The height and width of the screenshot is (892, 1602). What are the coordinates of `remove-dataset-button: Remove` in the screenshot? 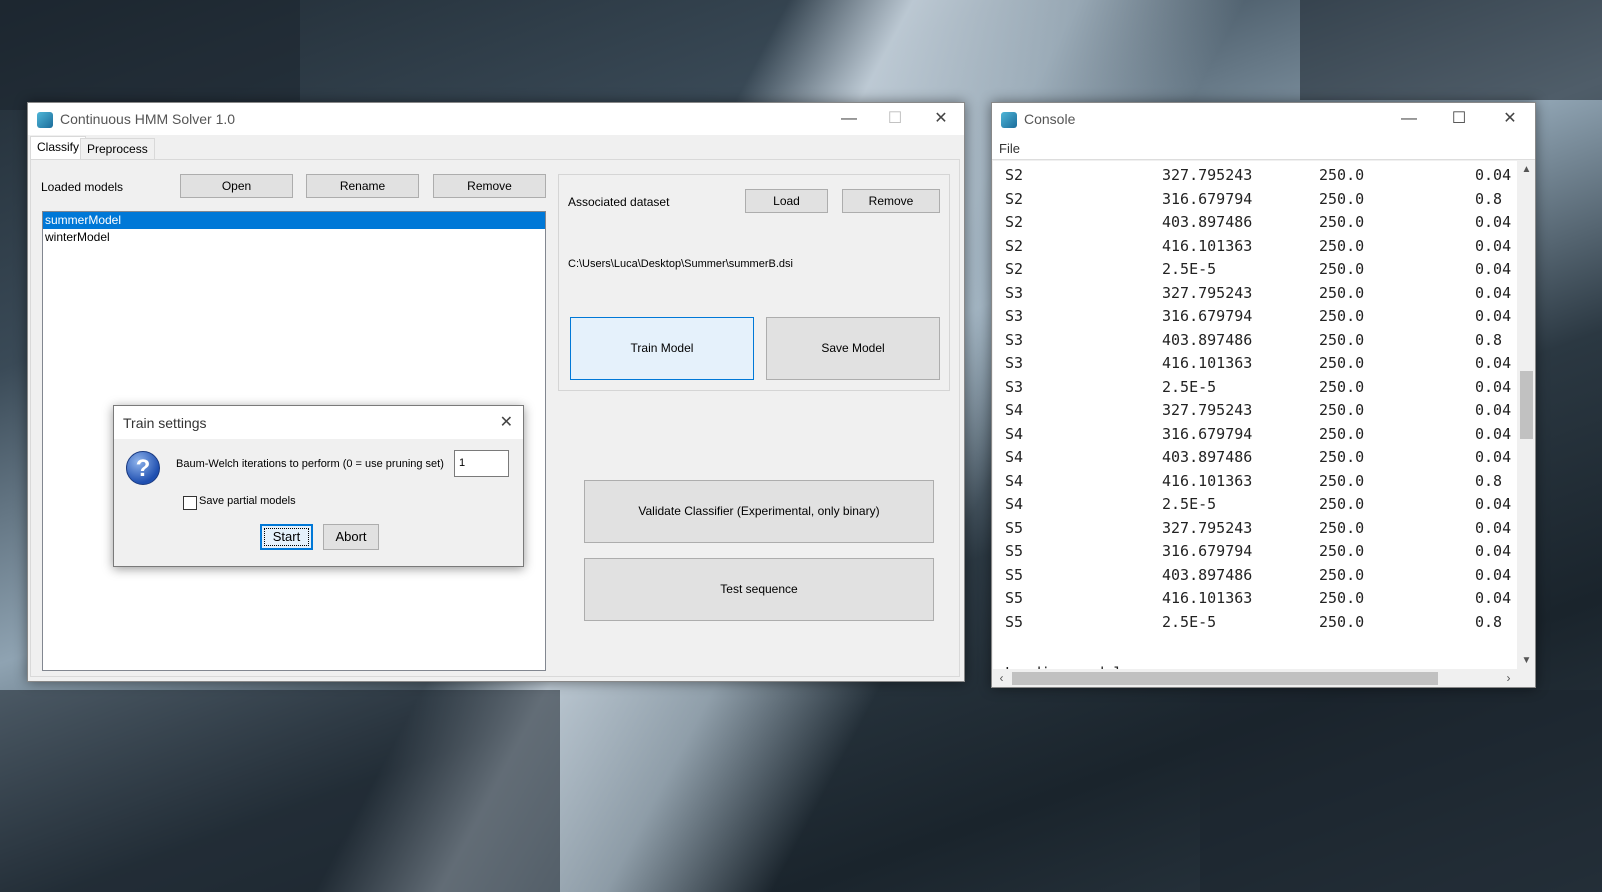 It's located at (891, 201).